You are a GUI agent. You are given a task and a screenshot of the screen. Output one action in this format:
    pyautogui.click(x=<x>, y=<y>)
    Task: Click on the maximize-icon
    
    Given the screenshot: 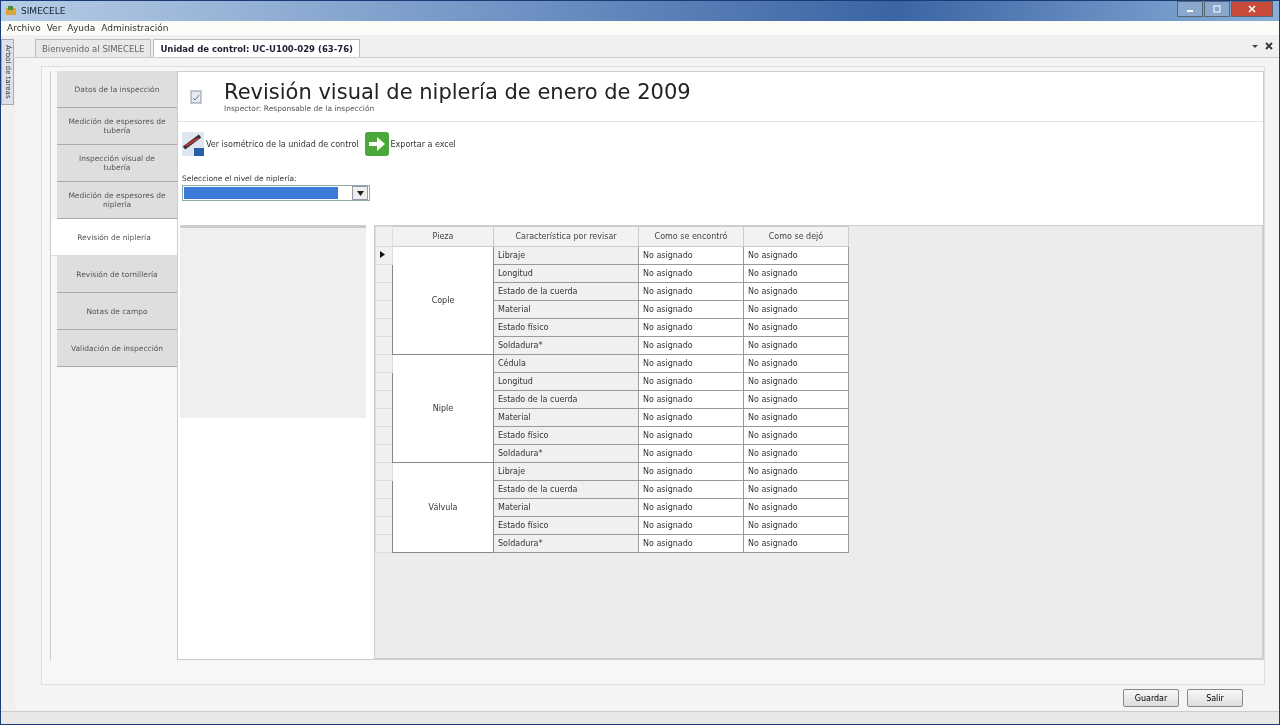 What is the action you would take?
    pyautogui.click(x=1217, y=9)
    